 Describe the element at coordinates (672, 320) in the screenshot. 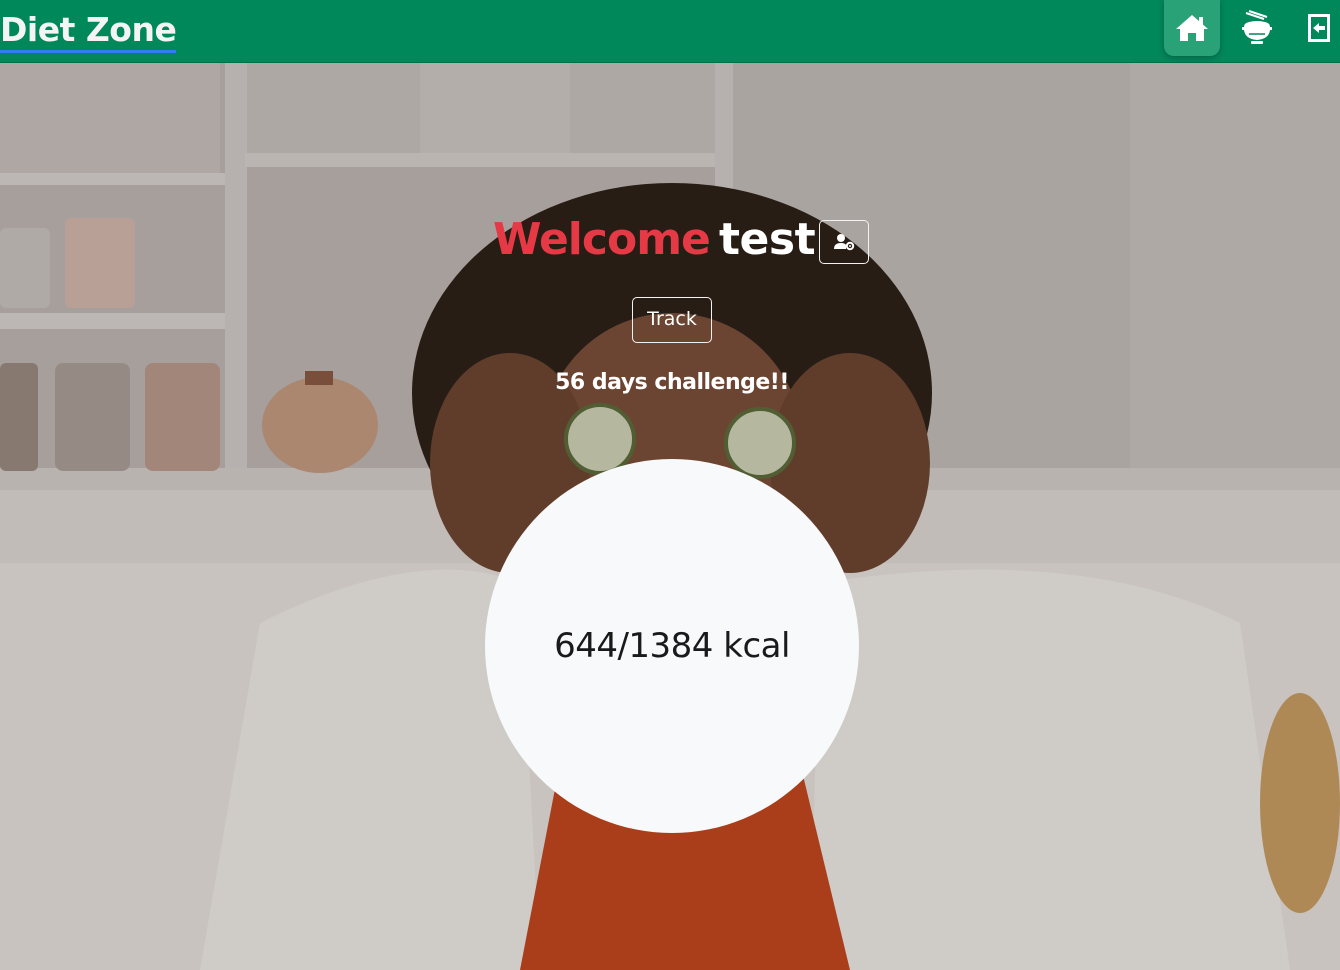

I see `track-button: Track` at that location.